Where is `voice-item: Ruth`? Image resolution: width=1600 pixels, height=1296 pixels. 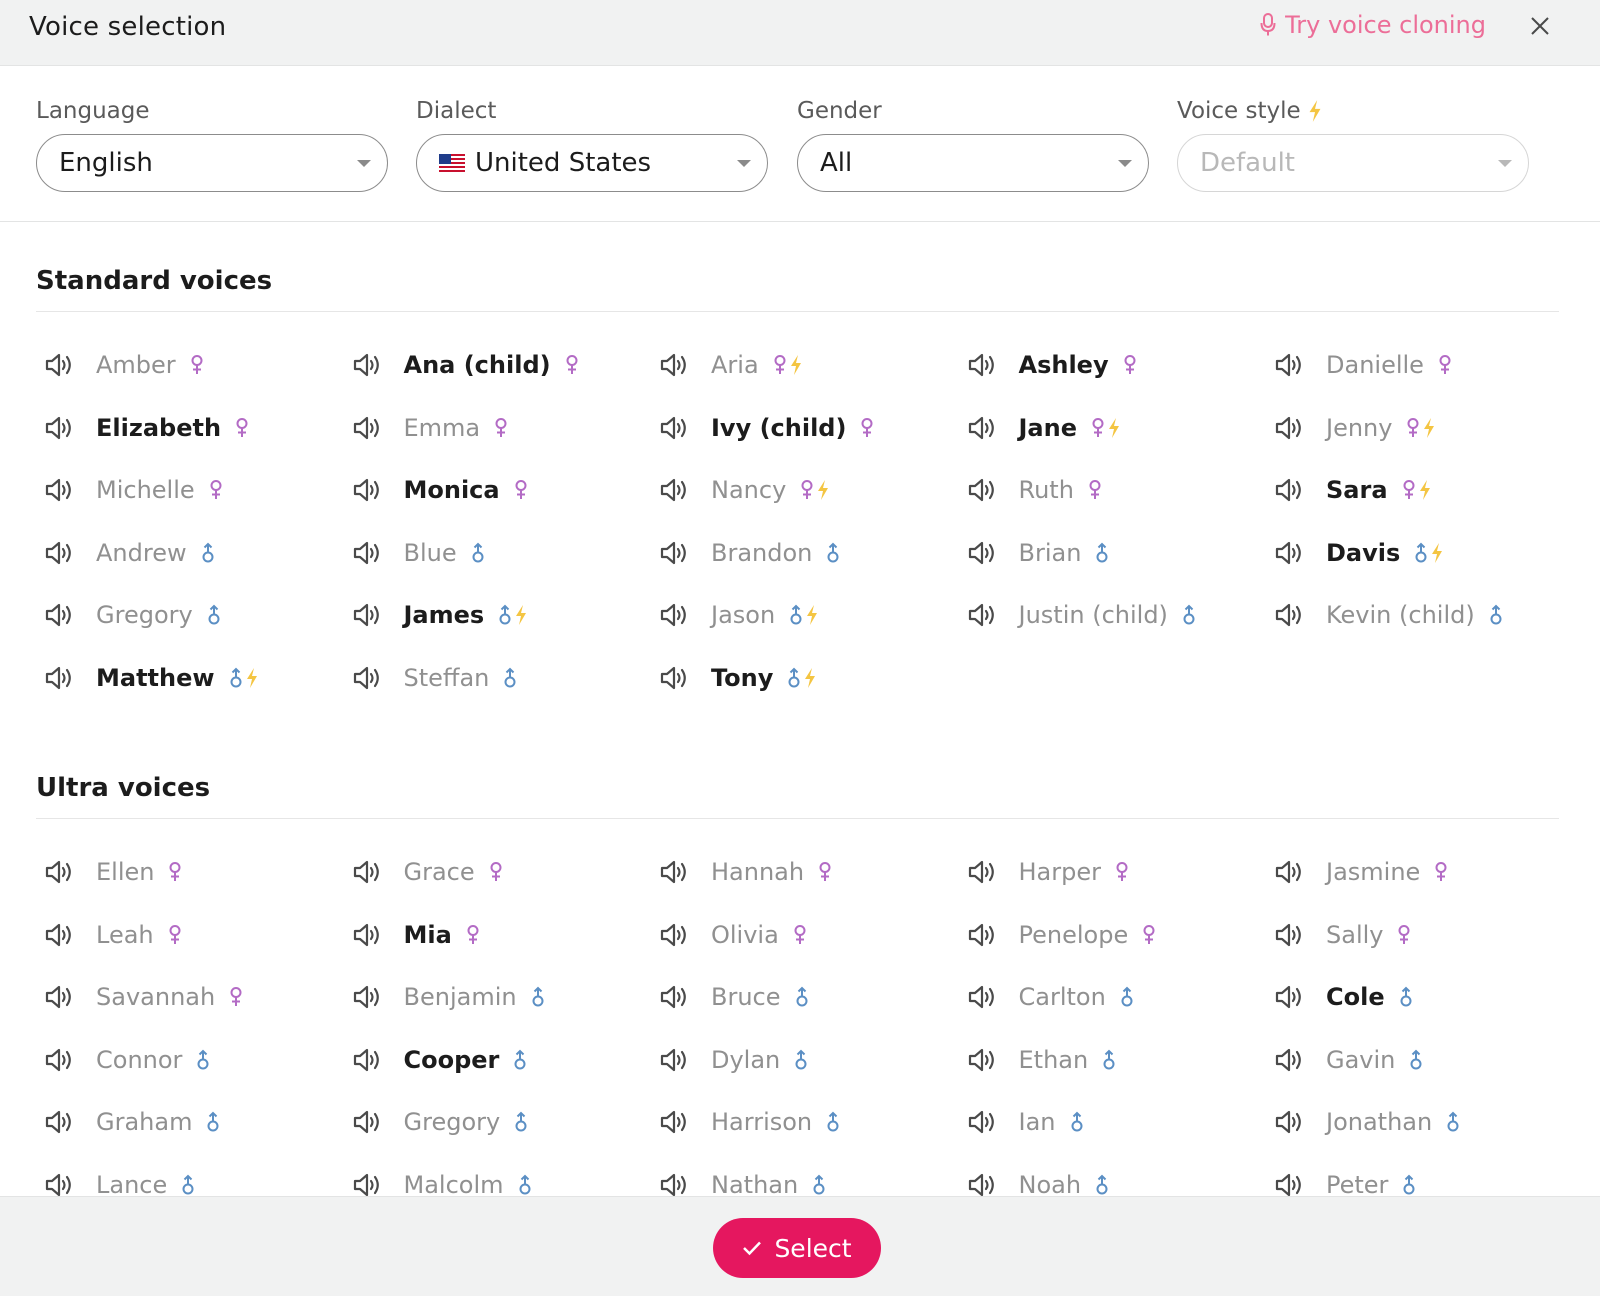
voice-item: Ruth is located at coordinates (1121, 490).